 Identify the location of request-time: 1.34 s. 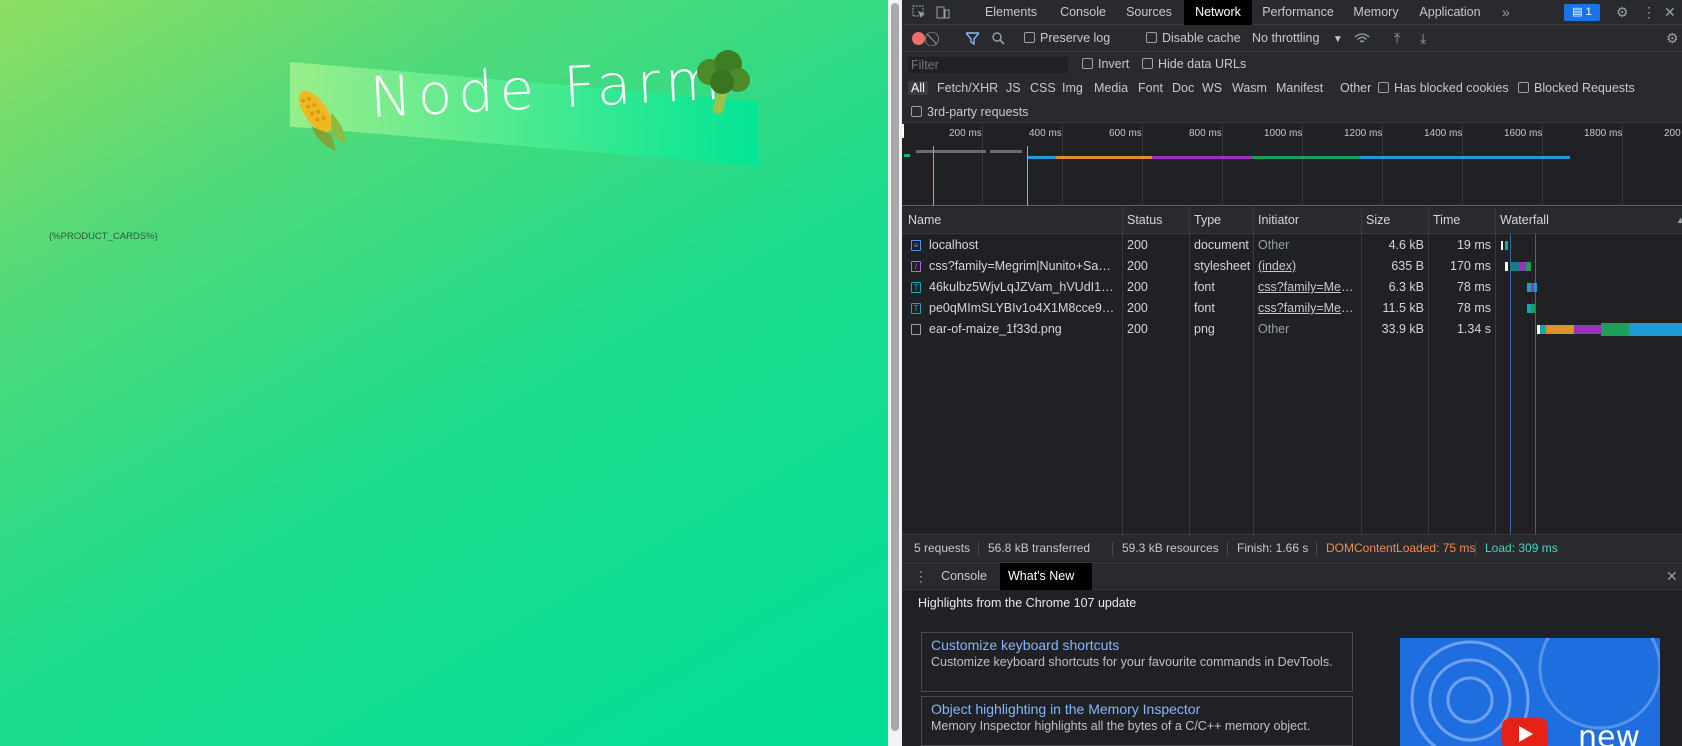
(1473, 329).